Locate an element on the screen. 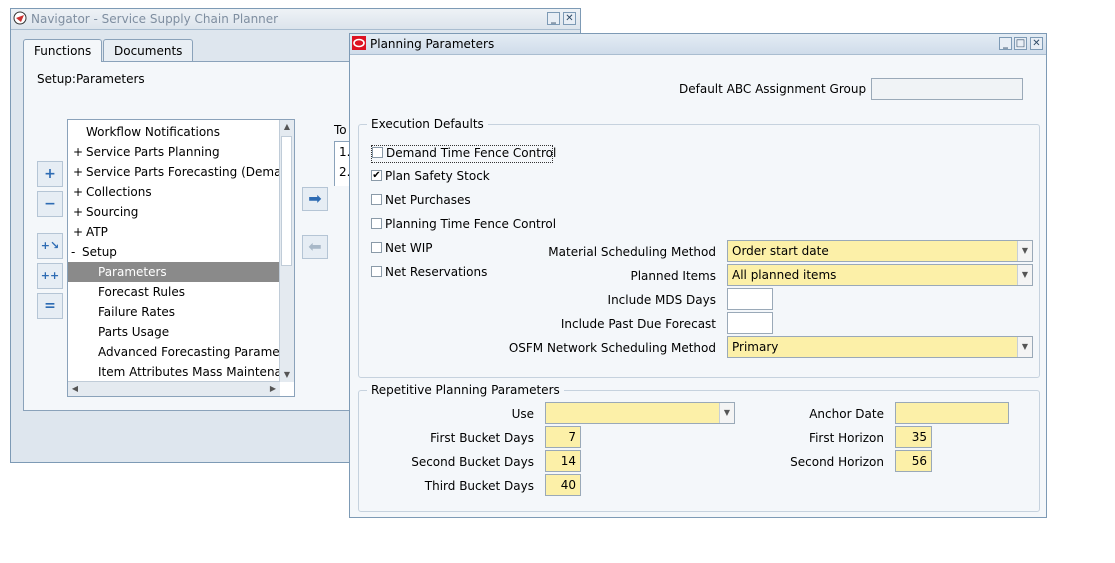 Image resolution: width=1115 pixels, height=563 pixels. tree-vertical-scrollbar: ▲ ▼ is located at coordinates (286, 251).